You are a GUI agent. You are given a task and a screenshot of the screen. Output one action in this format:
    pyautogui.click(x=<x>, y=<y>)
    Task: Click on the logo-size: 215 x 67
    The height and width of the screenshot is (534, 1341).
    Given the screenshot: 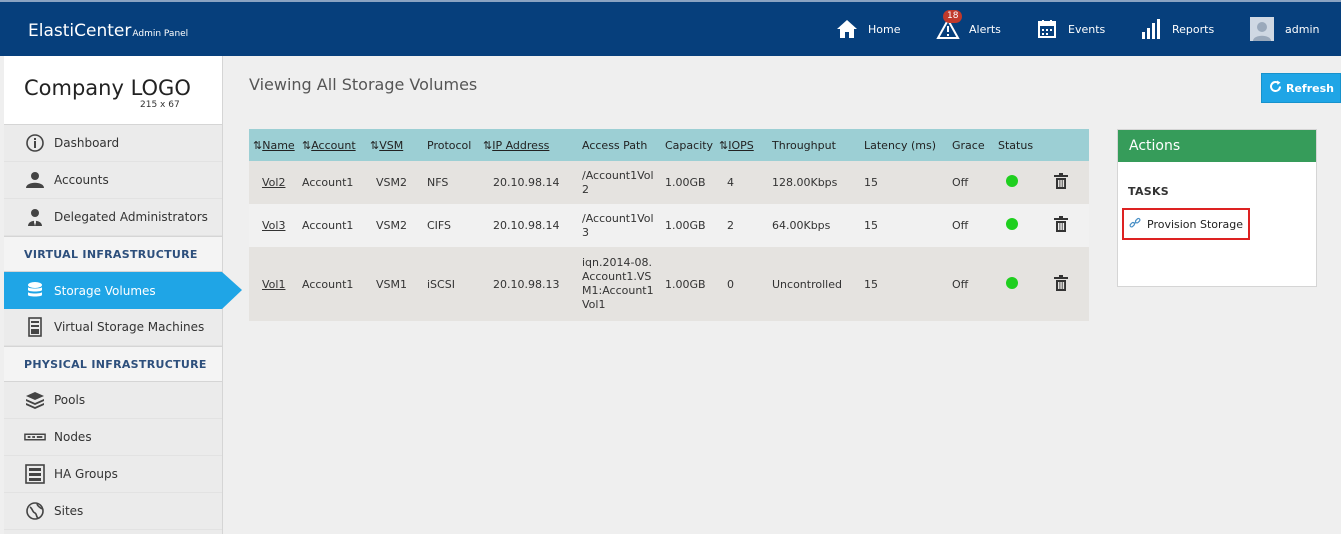 What is the action you would take?
    pyautogui.click(x=160, y=105)
    